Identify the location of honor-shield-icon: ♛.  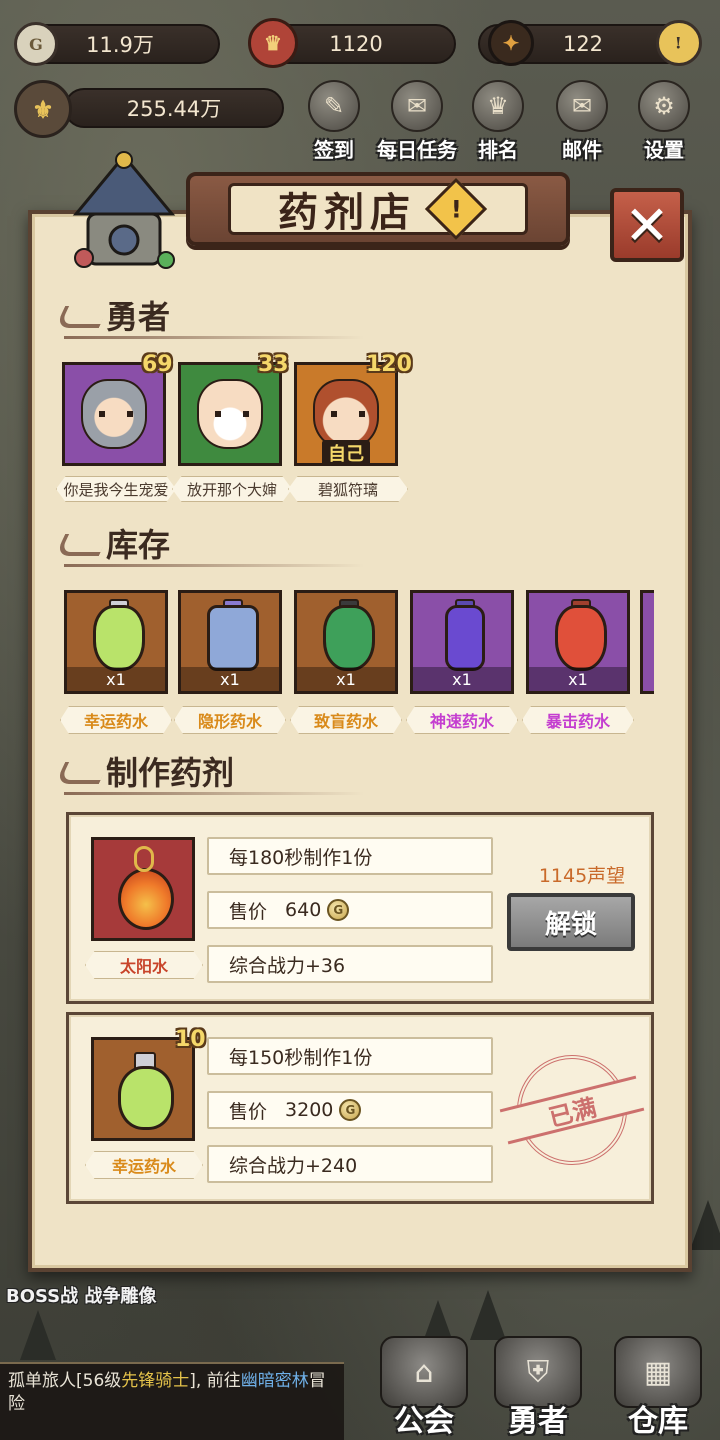
(273, 43).